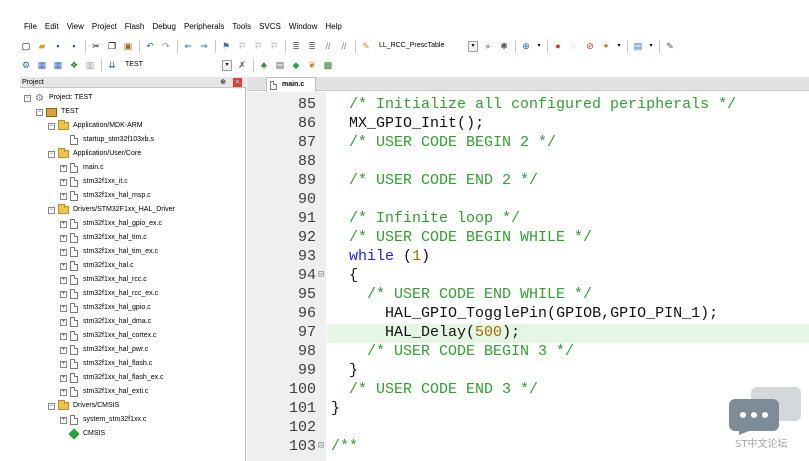 The image size is (809, 461). What do you see at coordinates (670, 46) in the screenshot?
I see `settings-icon: ✎` at bounding box center [670, 46].